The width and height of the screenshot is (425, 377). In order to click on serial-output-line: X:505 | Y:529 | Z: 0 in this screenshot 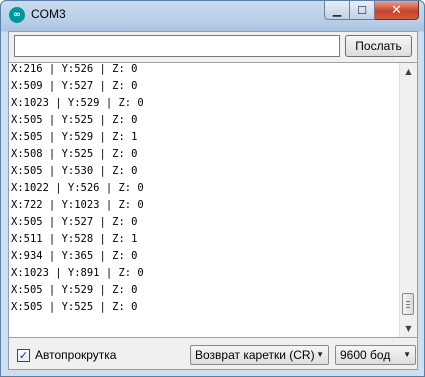, I will do `click(74, 290)`.